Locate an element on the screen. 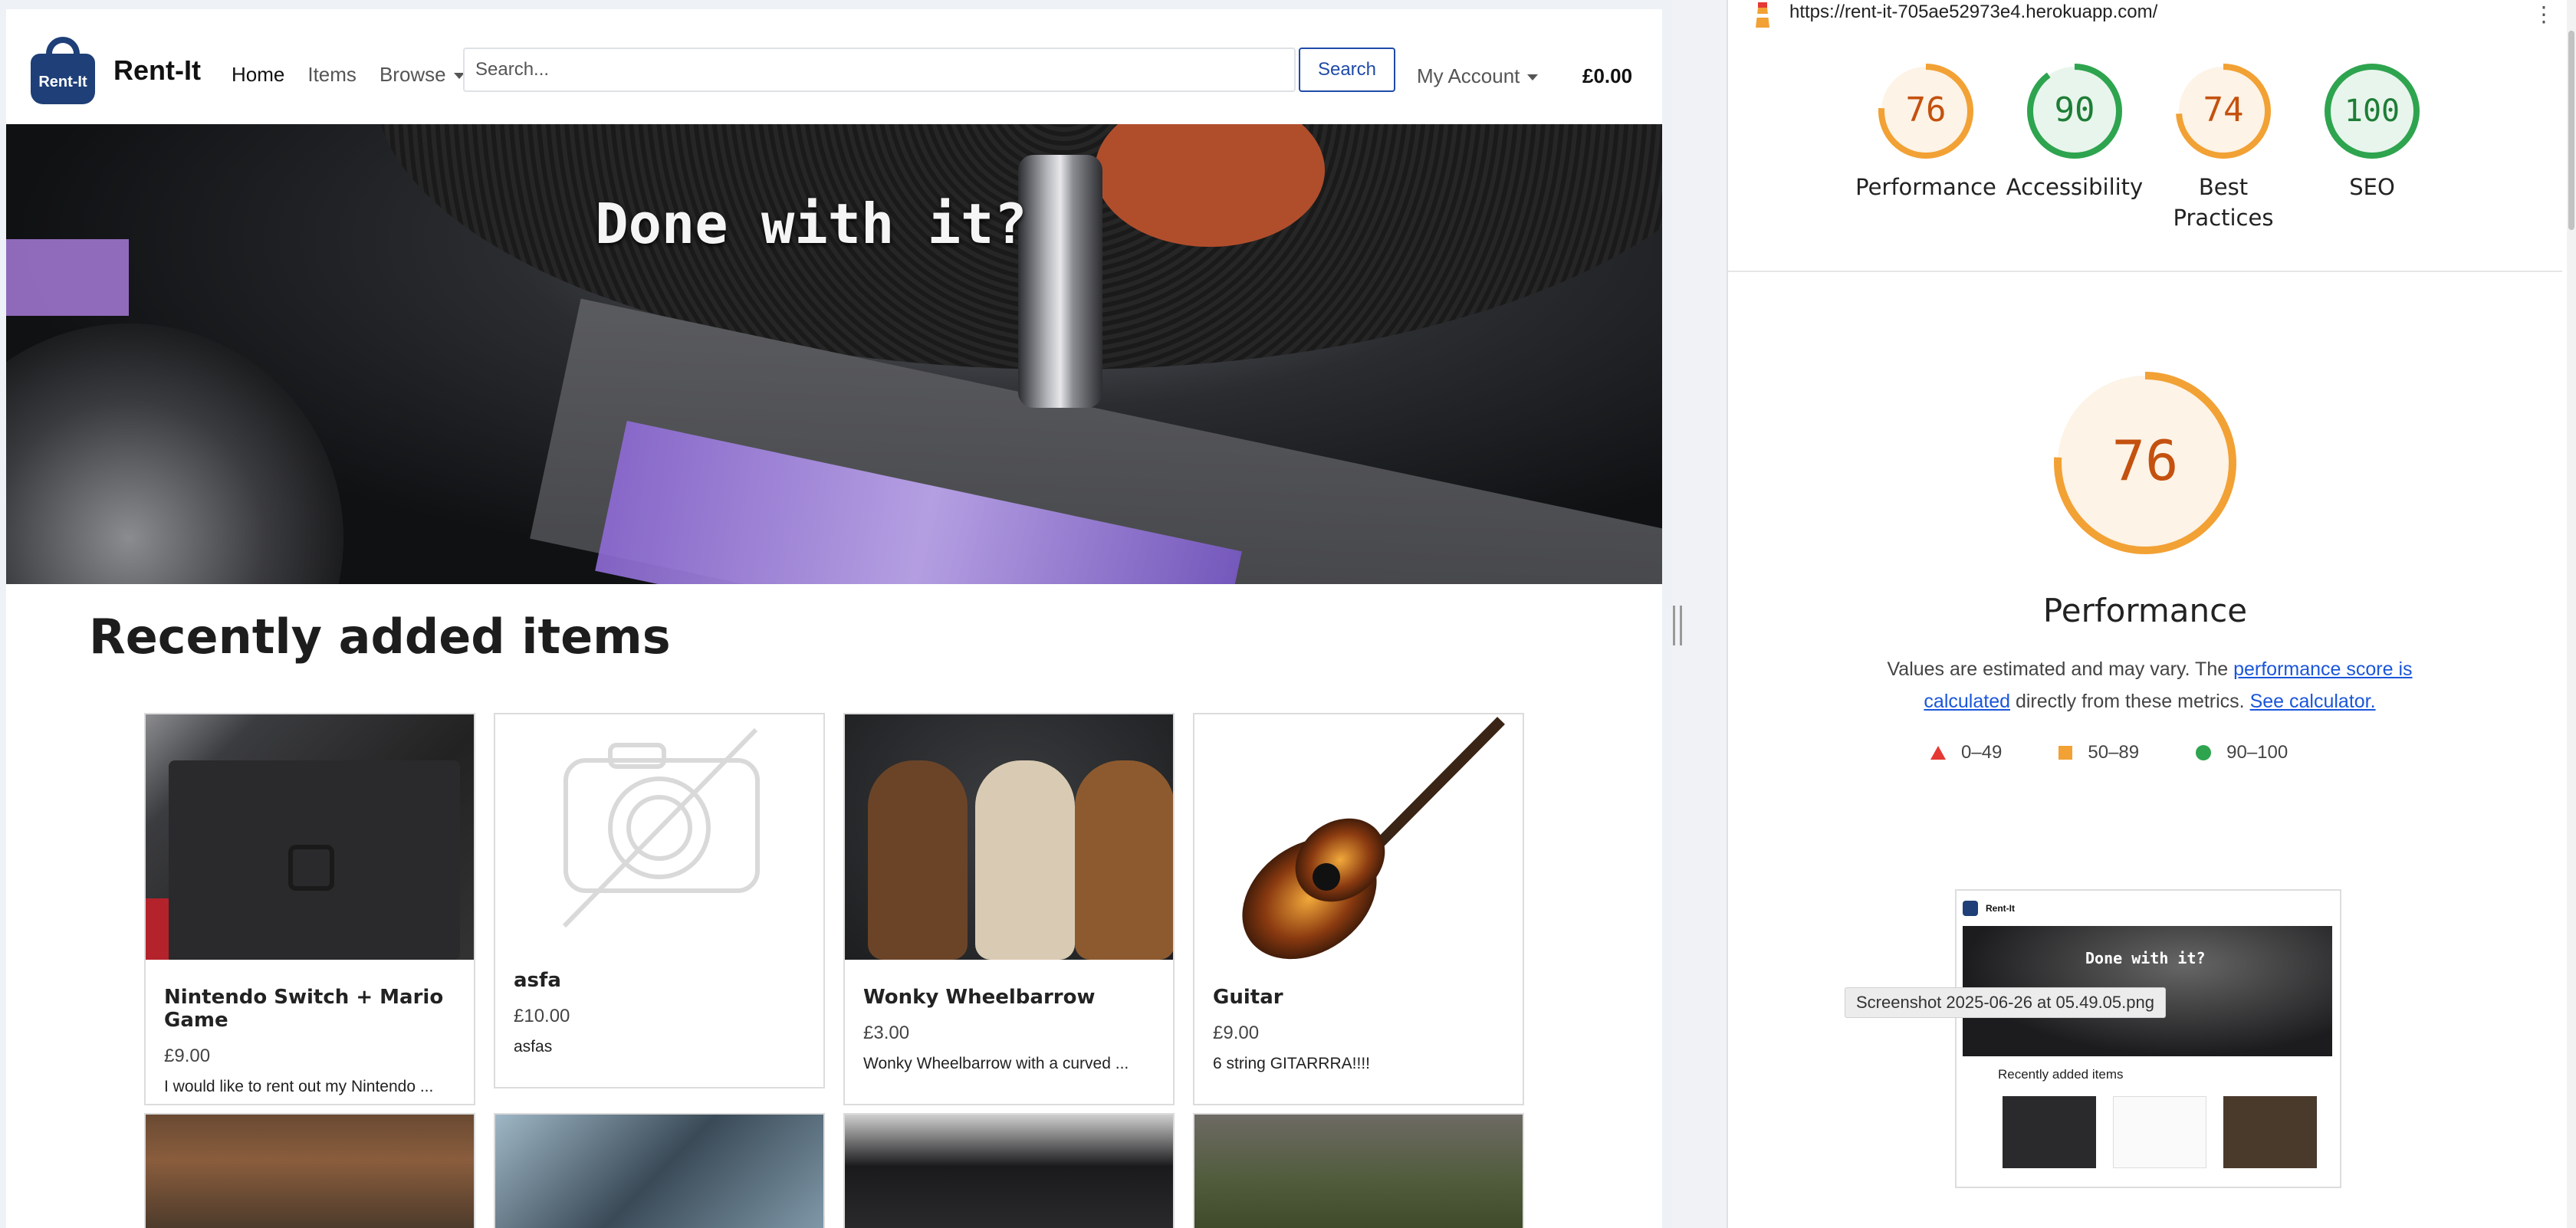  thumb-logo-icon is located at coordinates (1971, 908).